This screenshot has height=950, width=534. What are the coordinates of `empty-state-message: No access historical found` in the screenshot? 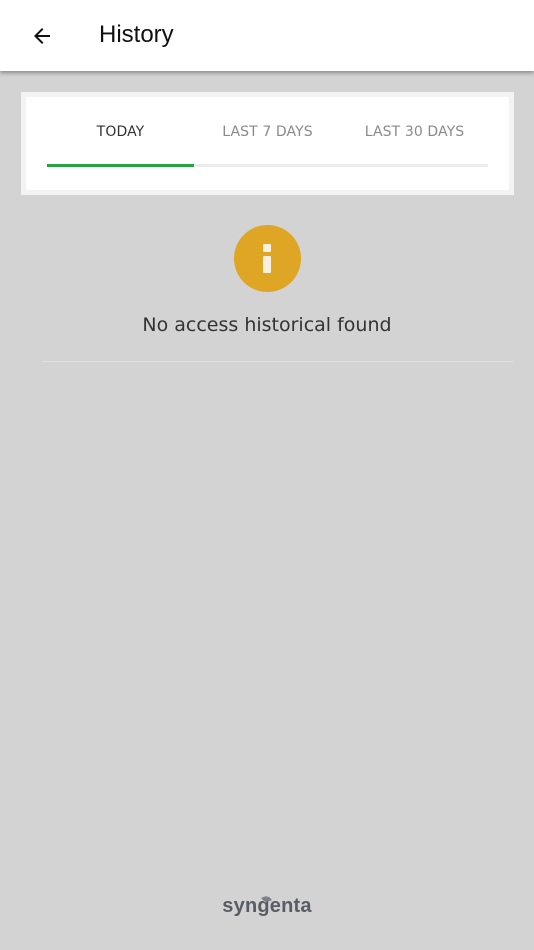 It's located at (267, 325).